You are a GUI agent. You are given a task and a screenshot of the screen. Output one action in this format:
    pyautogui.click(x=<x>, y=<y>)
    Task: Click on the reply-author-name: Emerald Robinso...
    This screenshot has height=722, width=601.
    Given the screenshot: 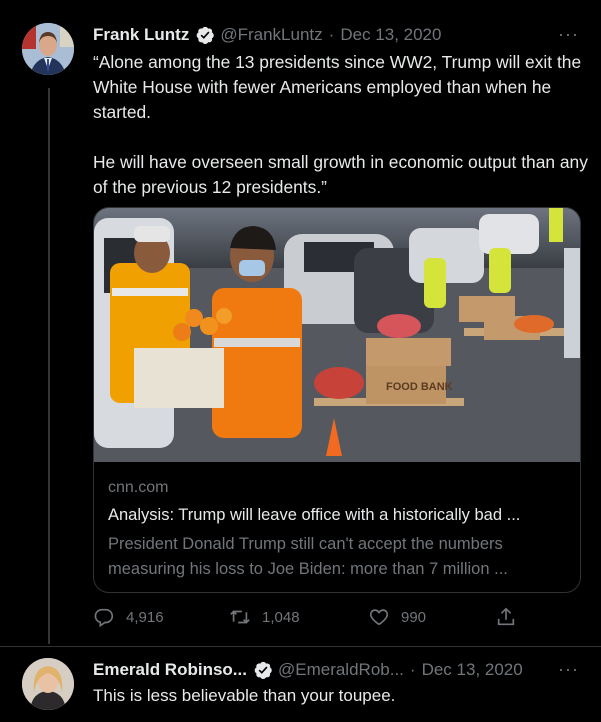 What is the action you would take?
    pyautogui.click(x=170, y=670)
    